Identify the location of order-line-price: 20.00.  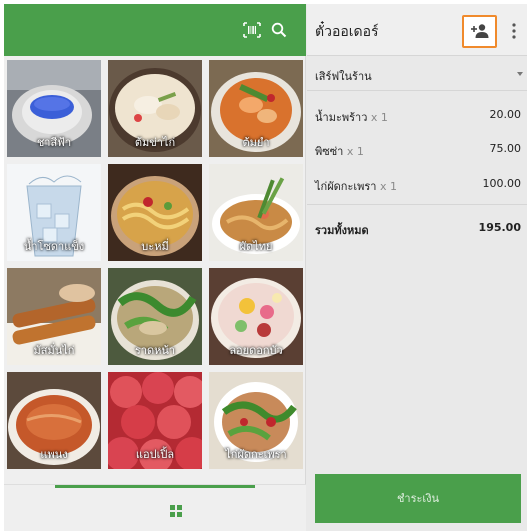
(505, 114).